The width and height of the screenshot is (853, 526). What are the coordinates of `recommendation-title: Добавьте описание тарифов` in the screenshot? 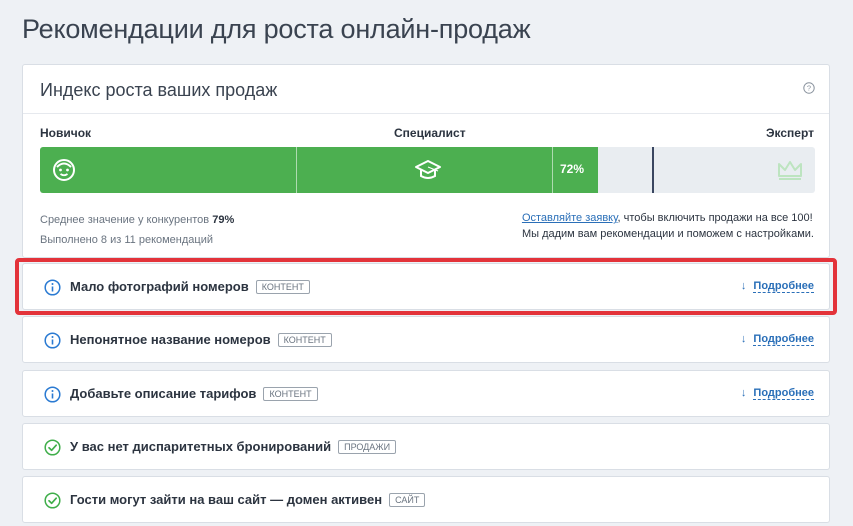 It's located at (163, 393).